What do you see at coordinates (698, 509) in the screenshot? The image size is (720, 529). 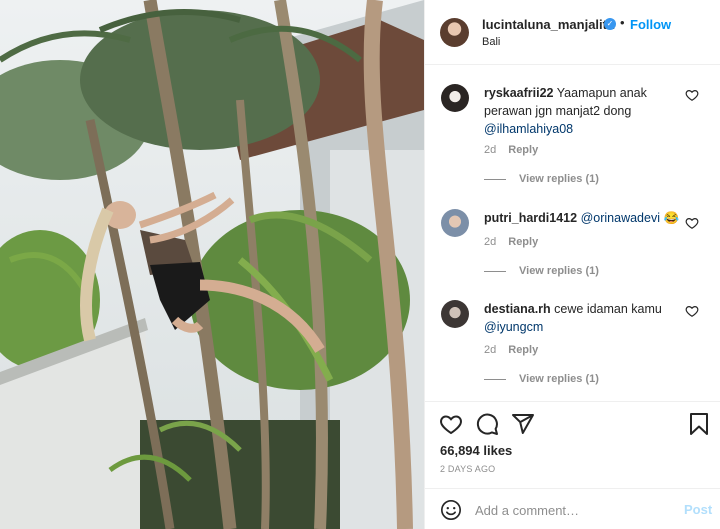 I see `post-comment-button: Post` at bounding box center [698, 509].